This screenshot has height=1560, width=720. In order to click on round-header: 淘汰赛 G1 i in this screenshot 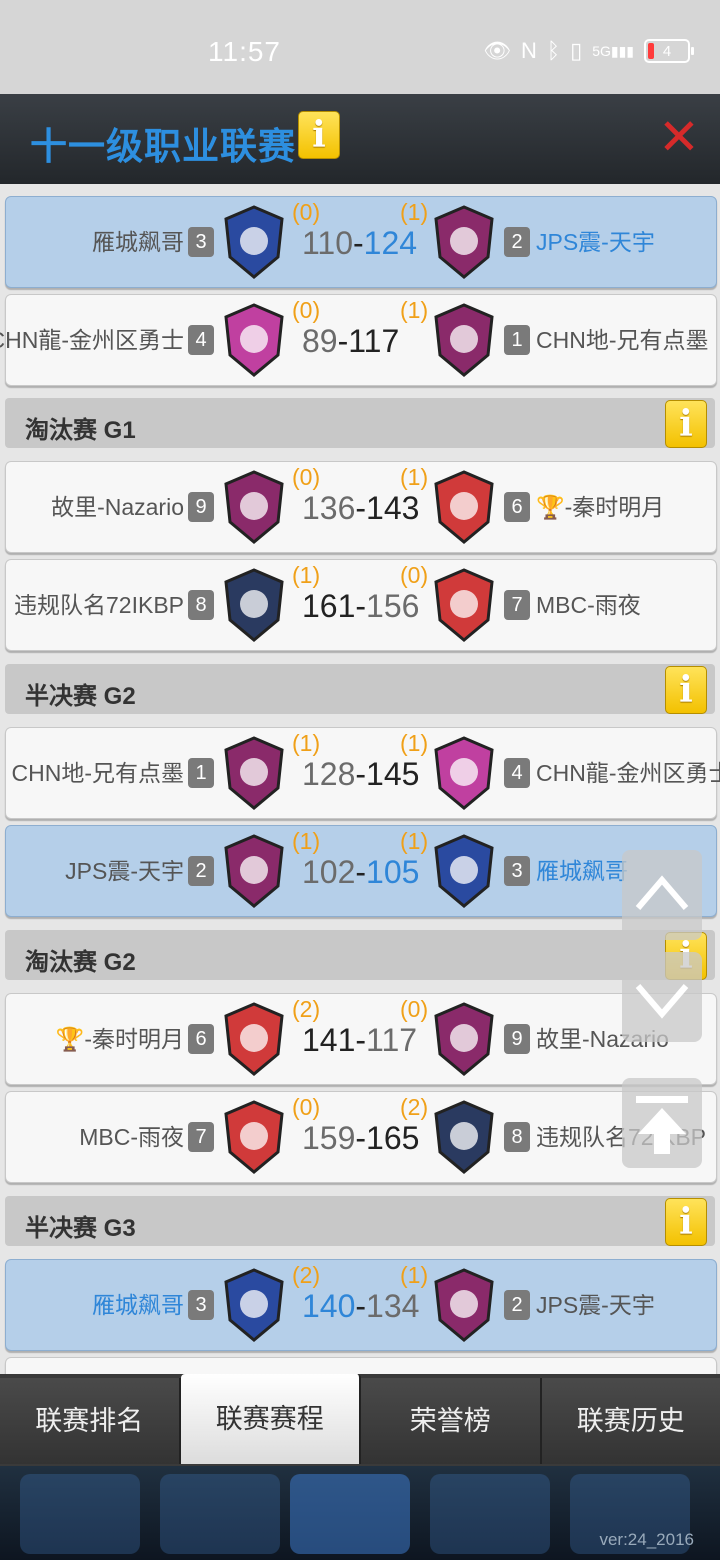, I will do `click(360, 423)`.